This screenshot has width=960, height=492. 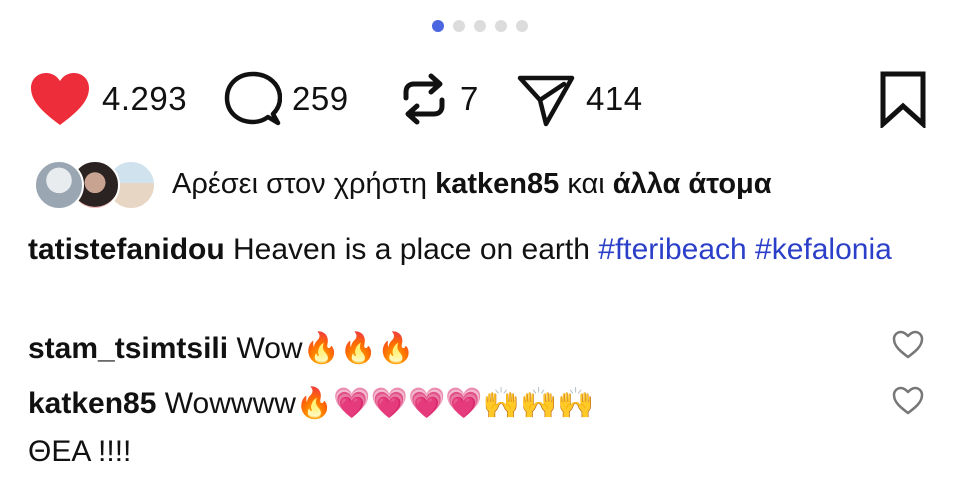 I want to click on repost-icon, so click(x=424, y=99).